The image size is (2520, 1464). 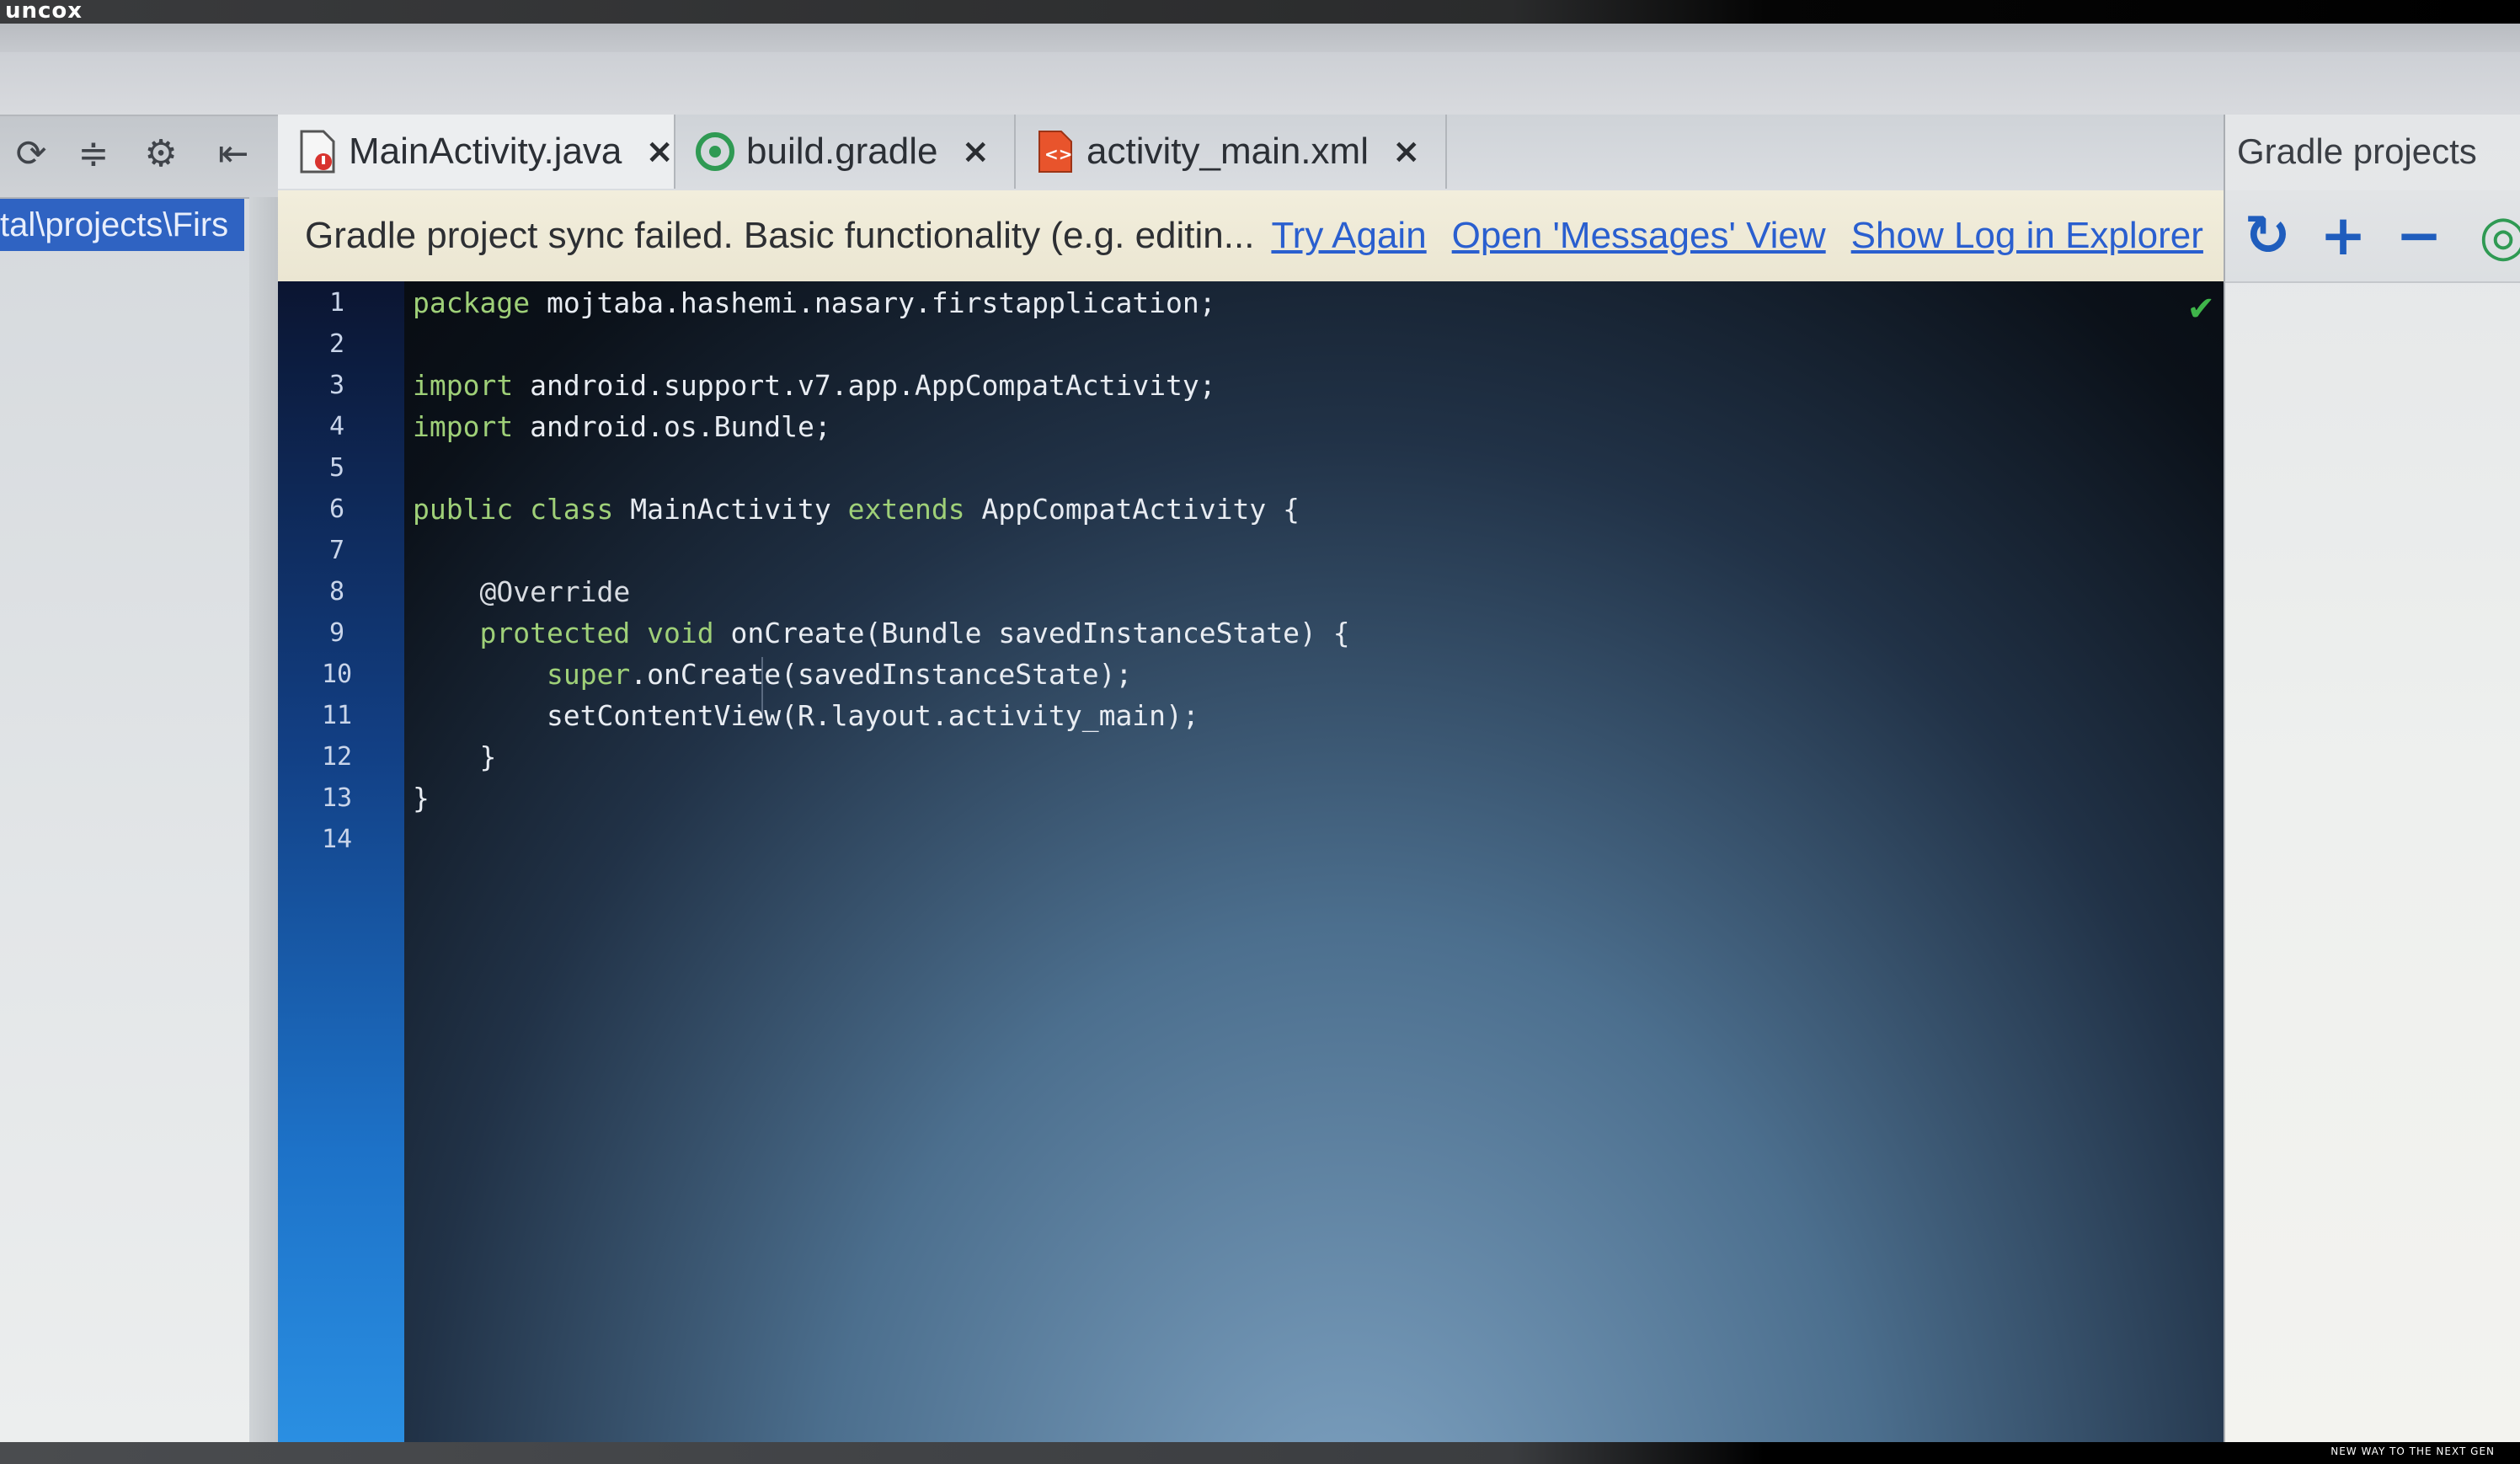 I want to click on sync-icon: ⟳, so click(x=31, y=154).